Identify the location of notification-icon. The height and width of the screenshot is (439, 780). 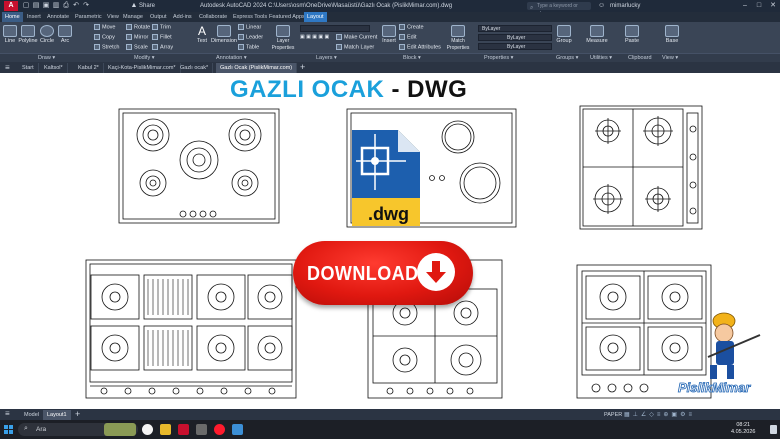
(773, 429).